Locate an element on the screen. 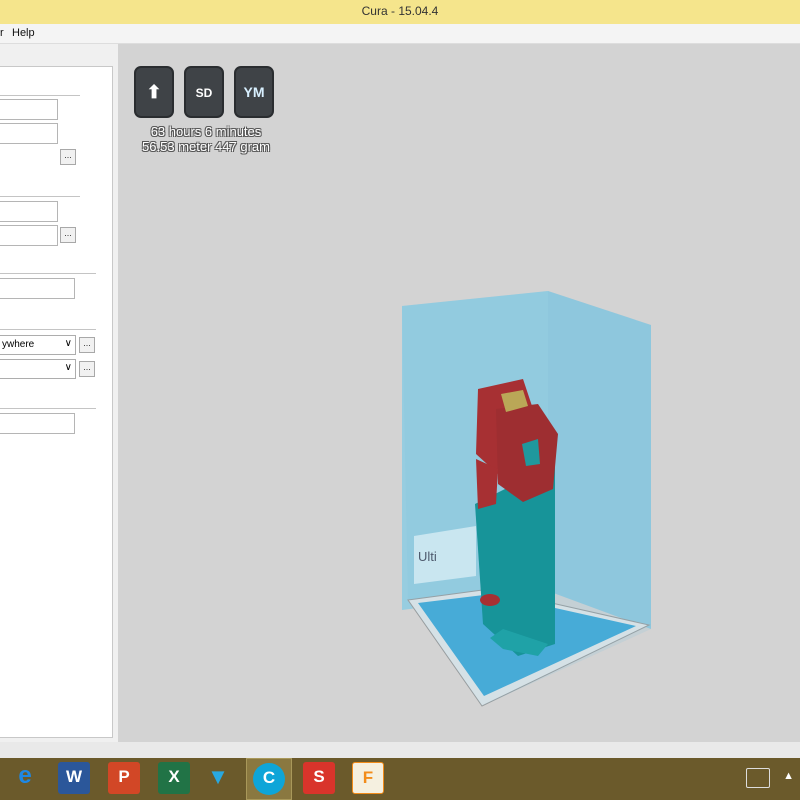  tray-expand-icon: ▲ is located at coordinates (788, 776).